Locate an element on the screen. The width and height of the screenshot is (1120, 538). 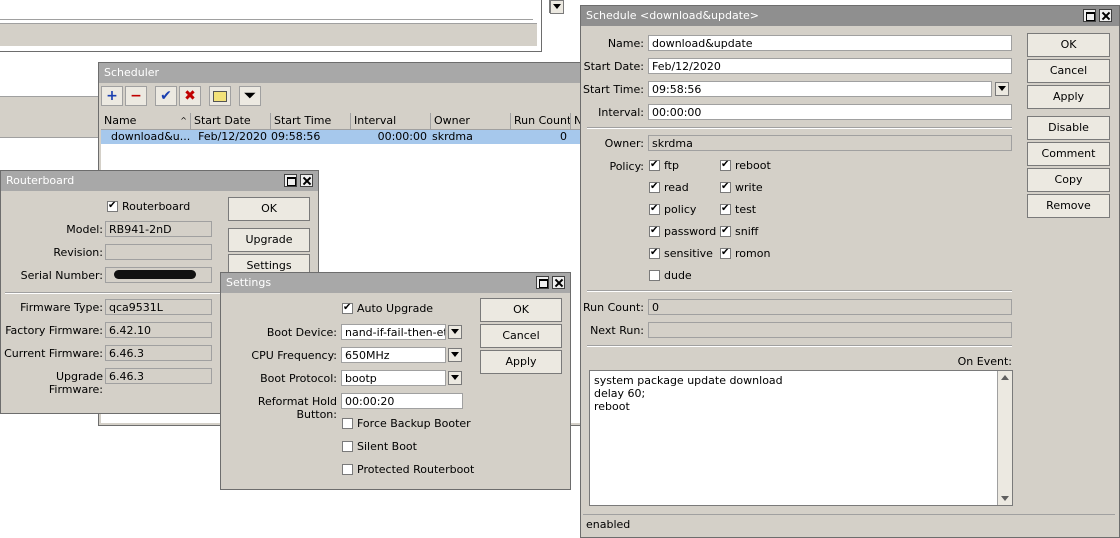
interval-label: Interval: is located at coordinates (621, 112).